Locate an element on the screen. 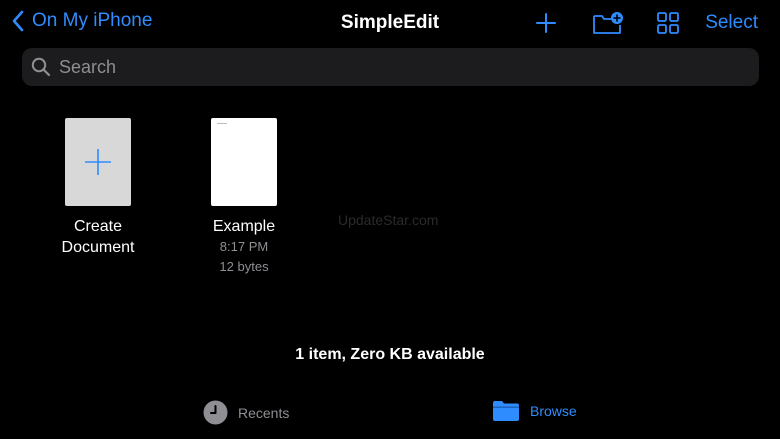 Image resolution: width=780 pixels, height=439 pixels. storage-status: 1 item, Zero KB available is located at coordinates (390, 354).